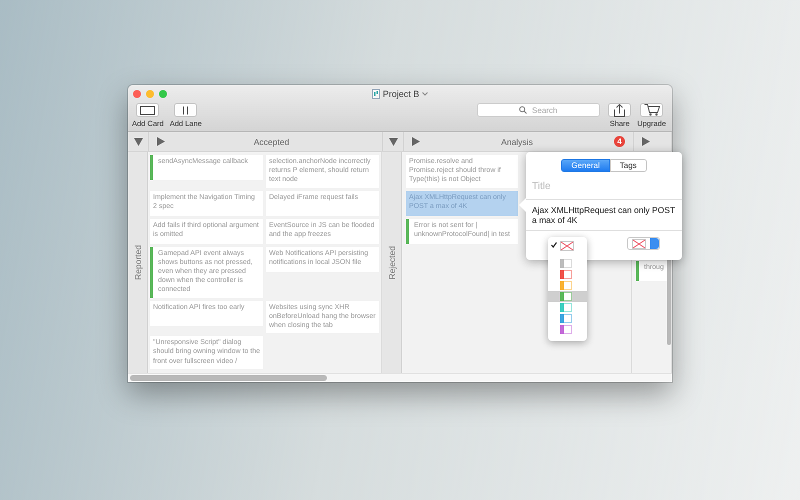 Image resolution: width=800 pixels, height=500 pixels. What do you see at coordinates (585, 165) in the screenshot?
I see `segment-tab: General` at bounding box center [585, 165].